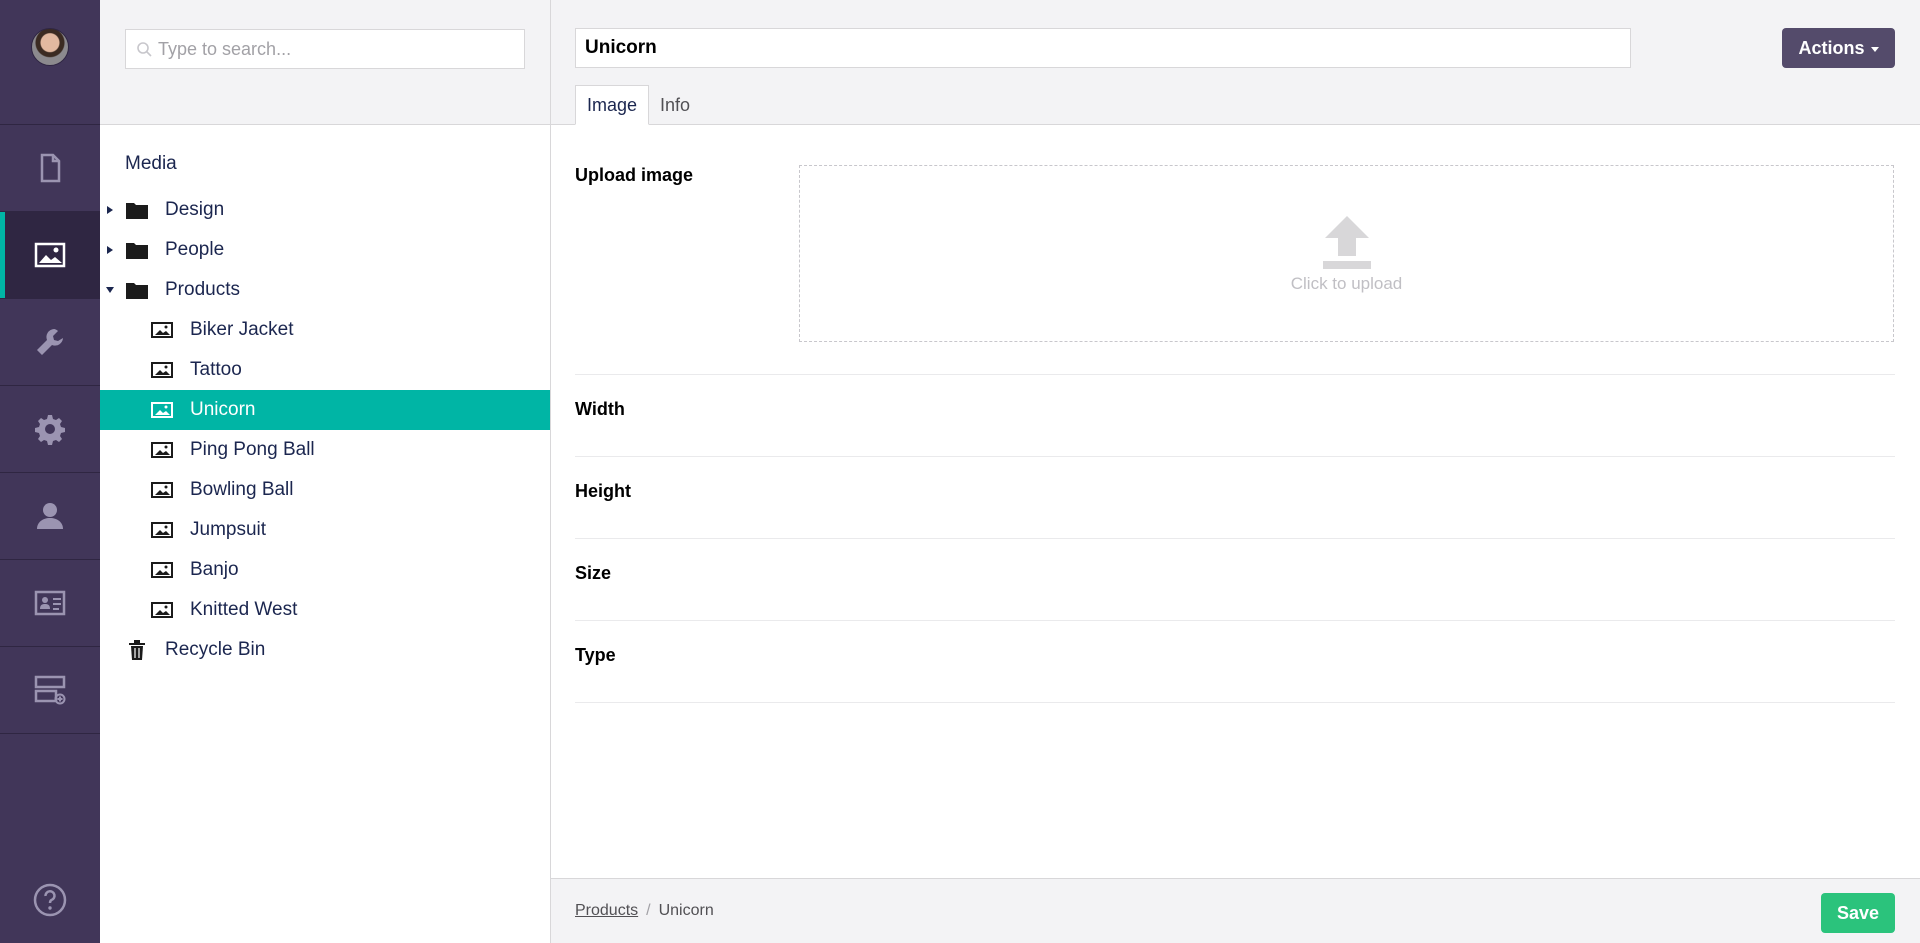 This screenshot has width=1920, height=943. I want to click on search-box, so click(325, 49).